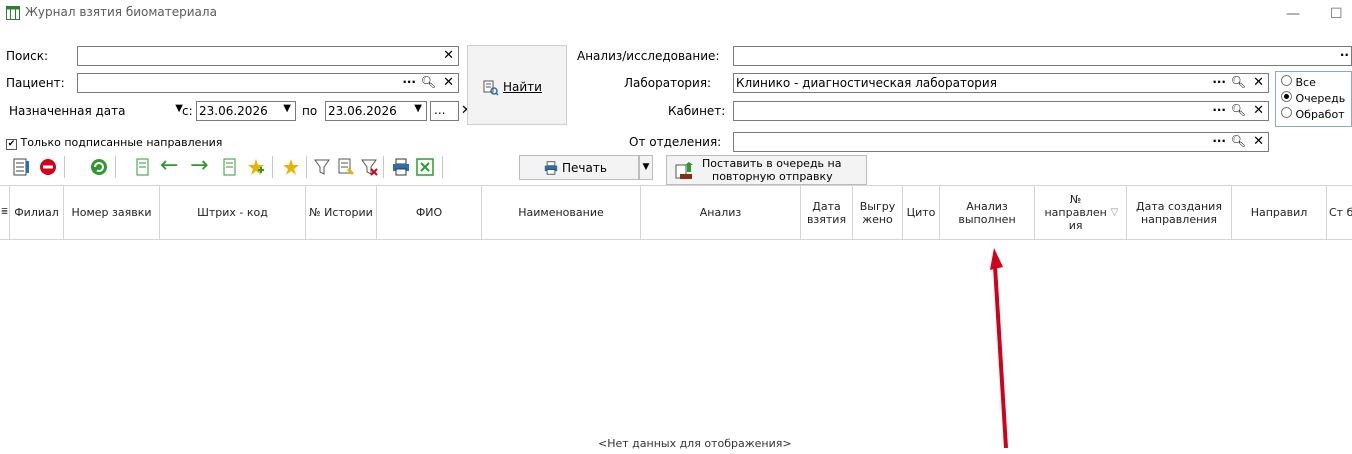 The image size is (1352, 454). Describe the element at coordinates (425, 167) in the screenshot. I see `excel-icon` at that location.